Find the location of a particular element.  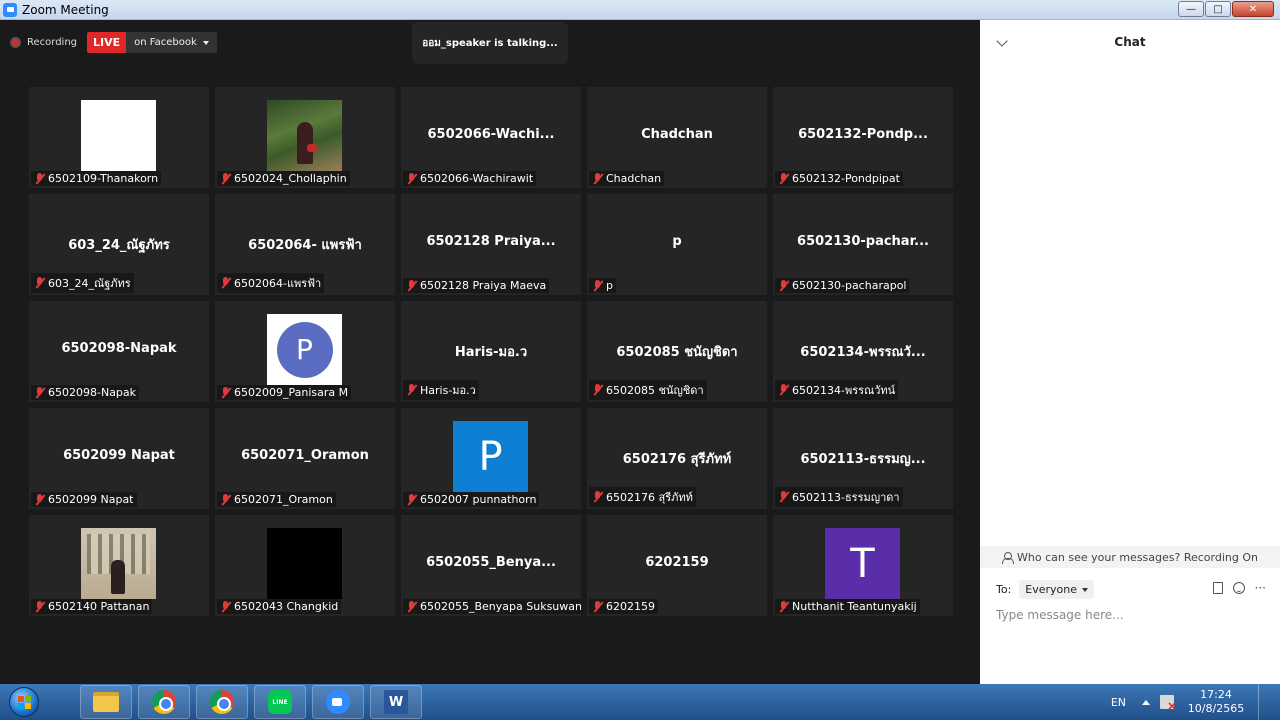

show-hidden-icons-icon is located at coordinates (1146, 702).